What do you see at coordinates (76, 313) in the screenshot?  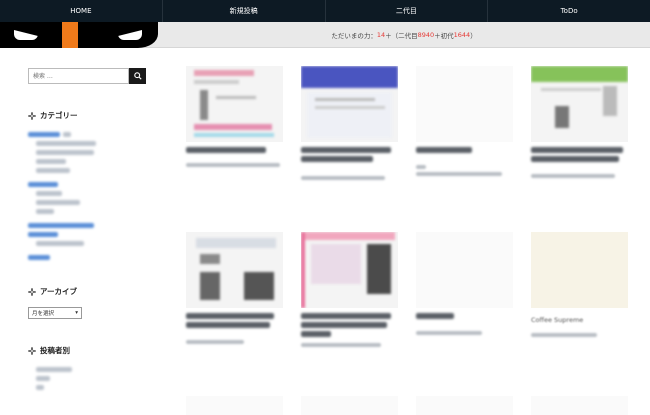 I see `dropdown-arrow-icon: ▾` at bounding box center [76, 313].